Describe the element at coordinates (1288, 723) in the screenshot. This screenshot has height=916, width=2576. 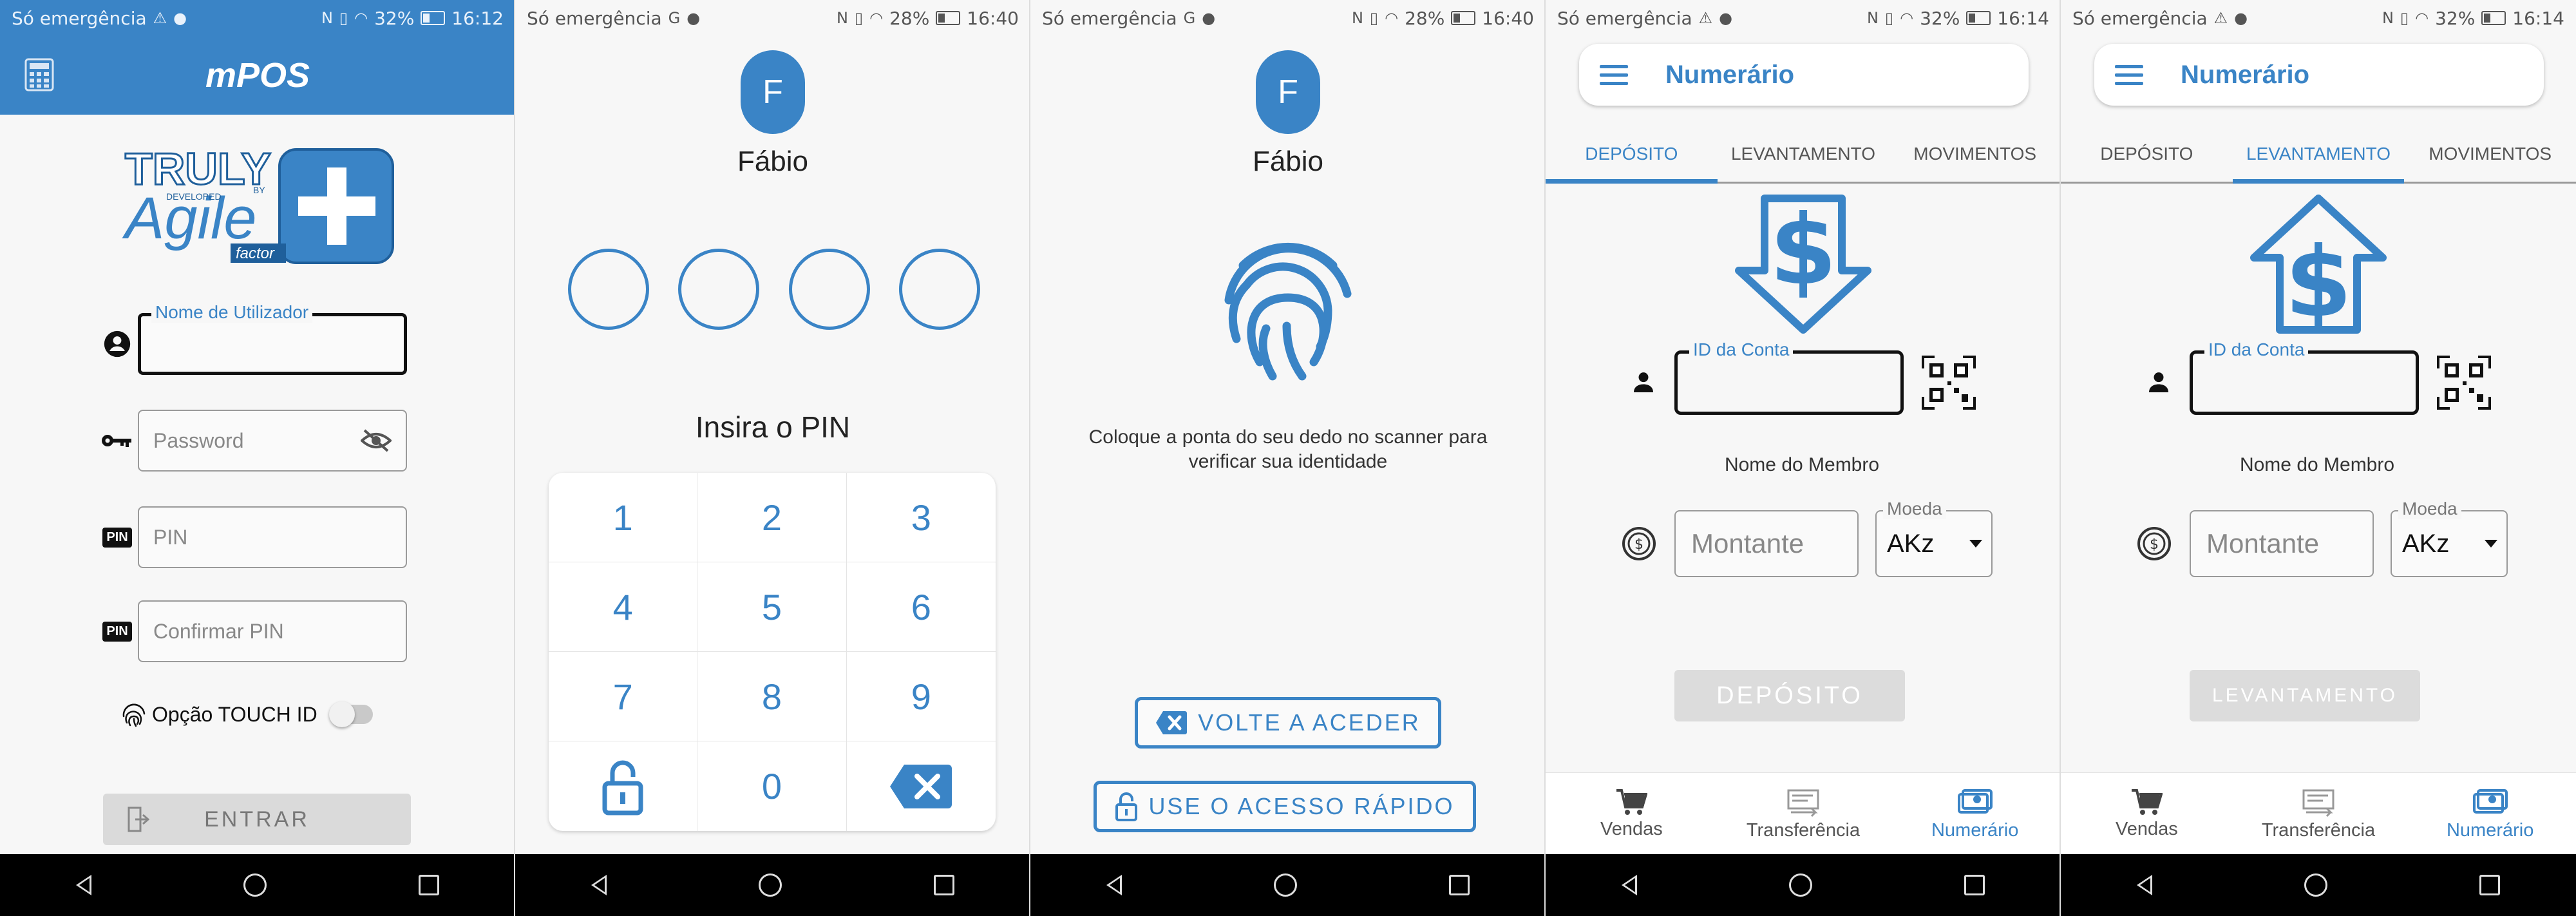
I see `back-to-access-button: VOLTE A ACEDER` at that location.